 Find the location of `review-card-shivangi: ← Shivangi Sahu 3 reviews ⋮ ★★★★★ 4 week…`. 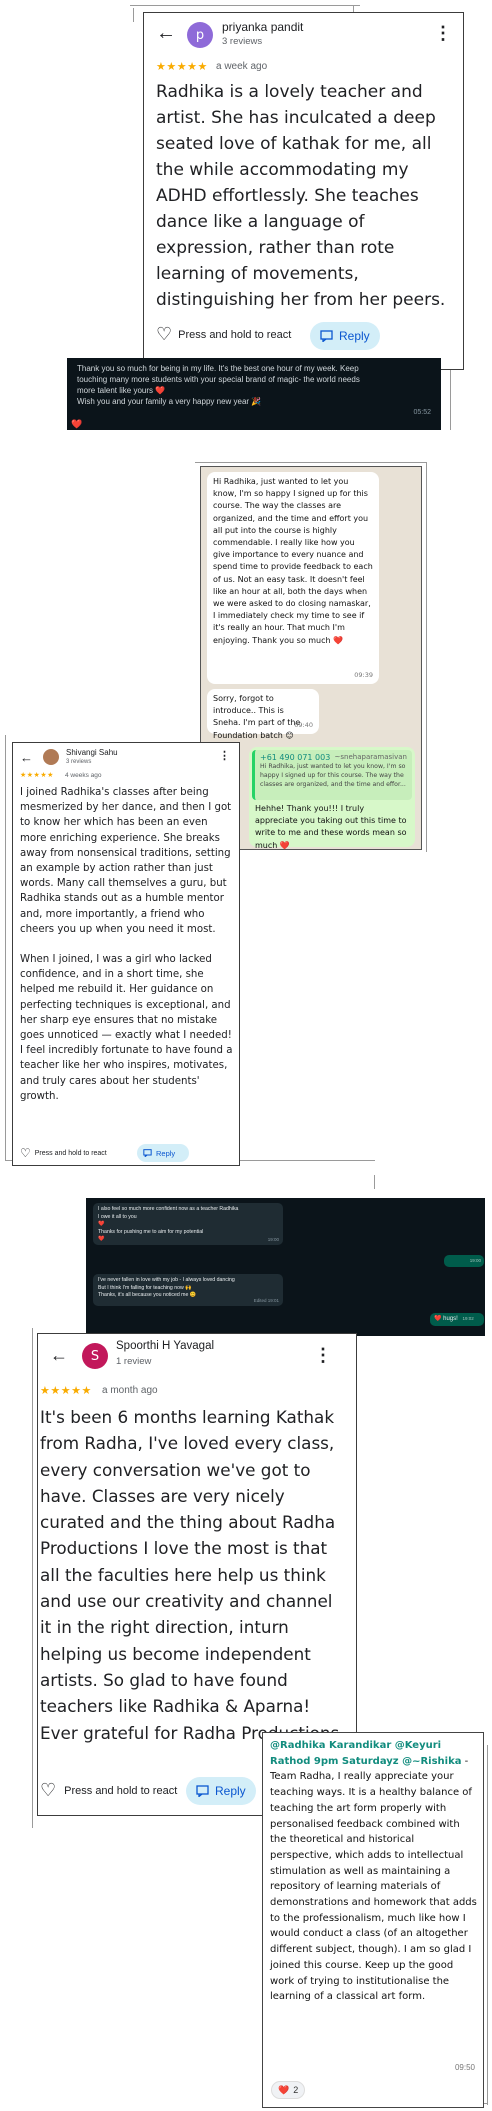

review-card-shivangi: ← Shivangi Sahu 3 reviews ⋮ ★★★★★ 4 week… is located at coordinates (126, 954).